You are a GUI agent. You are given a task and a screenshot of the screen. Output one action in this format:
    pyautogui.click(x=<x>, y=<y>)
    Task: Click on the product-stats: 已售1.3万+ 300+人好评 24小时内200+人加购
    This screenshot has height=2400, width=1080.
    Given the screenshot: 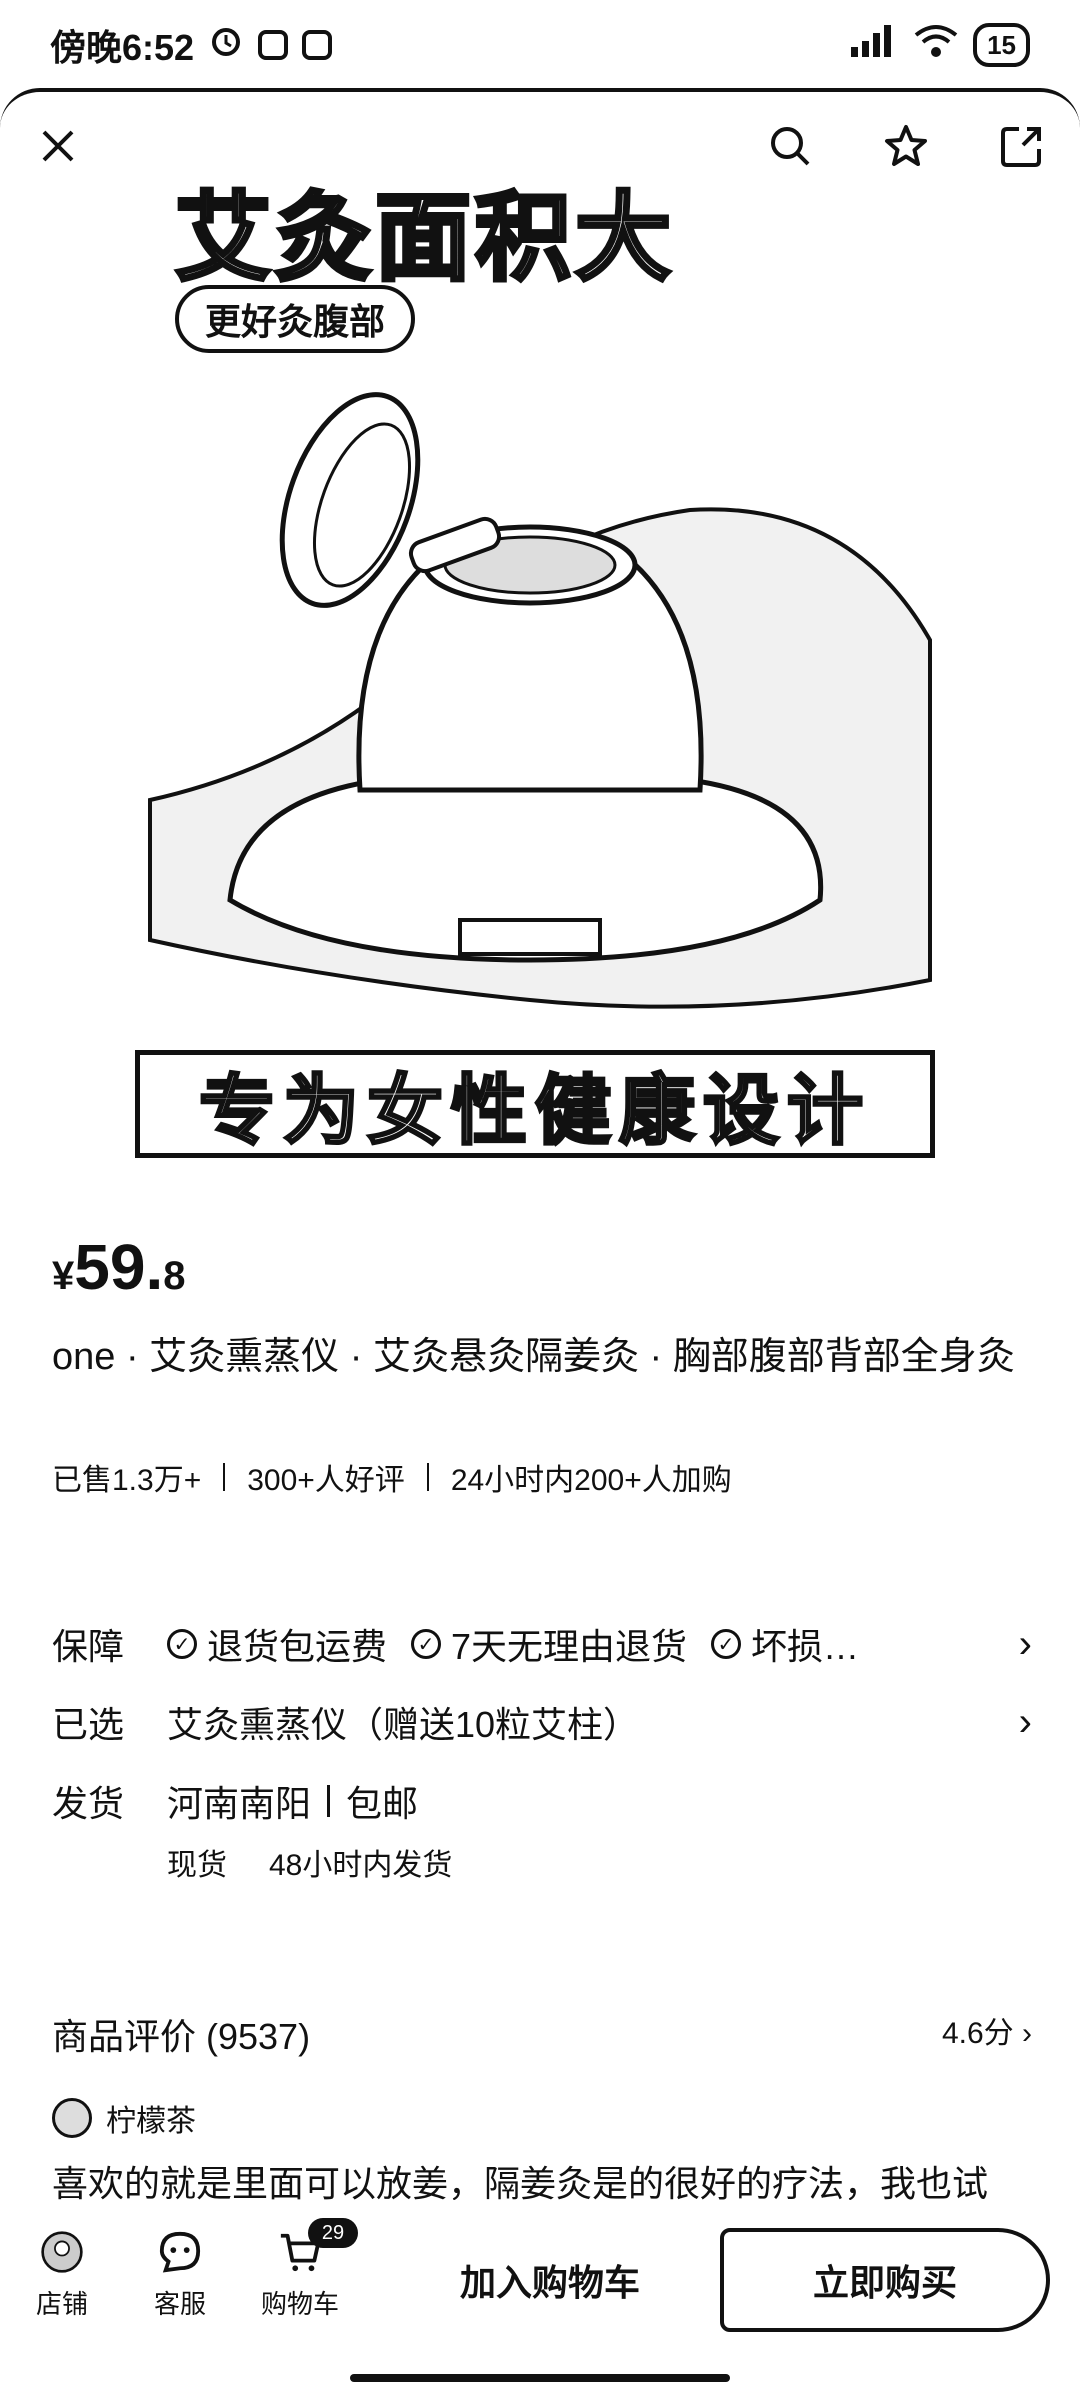 What is the action you would take?
    pyautogui.click(x=392, y=1477)
    